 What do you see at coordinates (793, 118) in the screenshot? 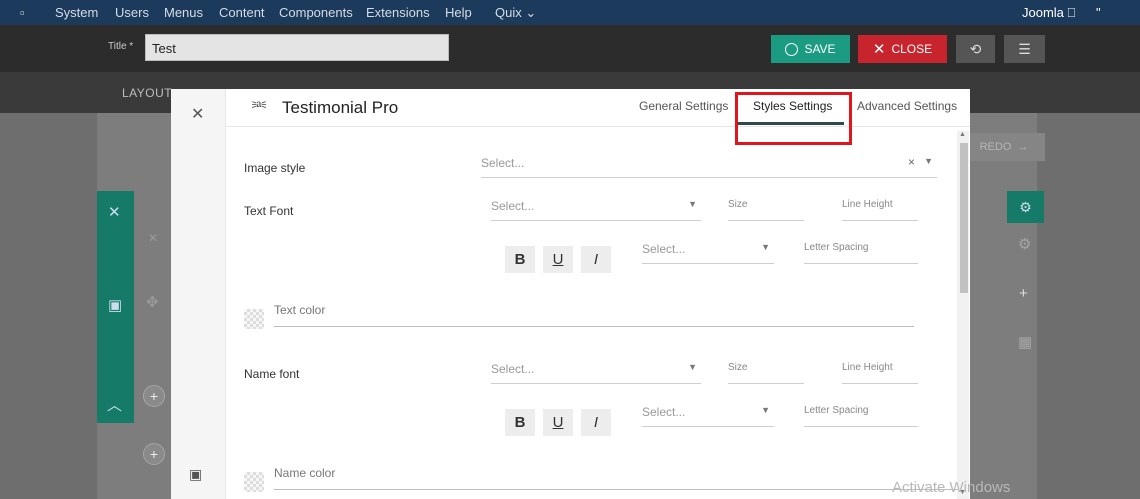
I see `annotation-highlight-box` at bounding box center [793, 118].